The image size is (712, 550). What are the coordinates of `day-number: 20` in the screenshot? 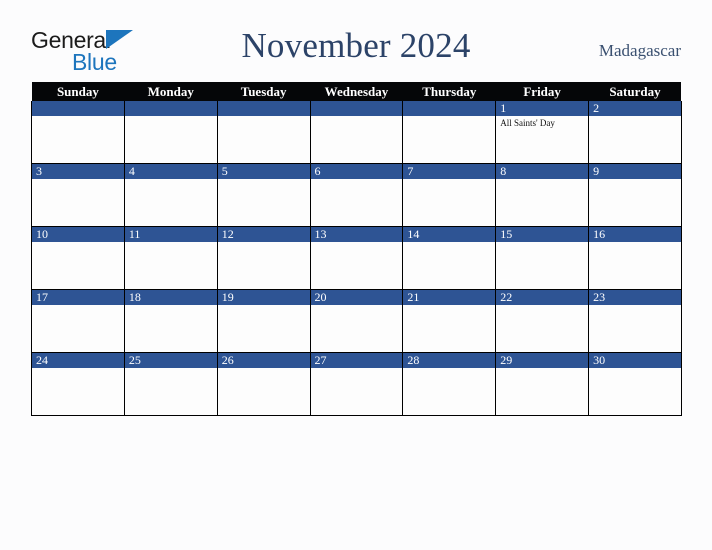 It's located at (356, 297).